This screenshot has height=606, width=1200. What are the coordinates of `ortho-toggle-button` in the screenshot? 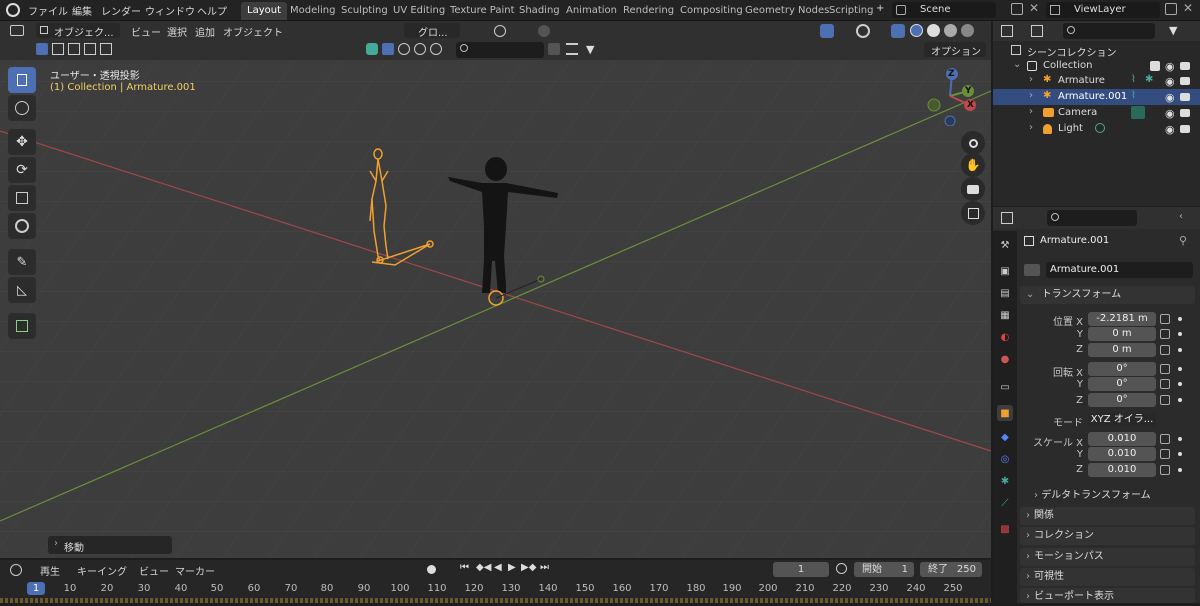 It's located at (973, 213).